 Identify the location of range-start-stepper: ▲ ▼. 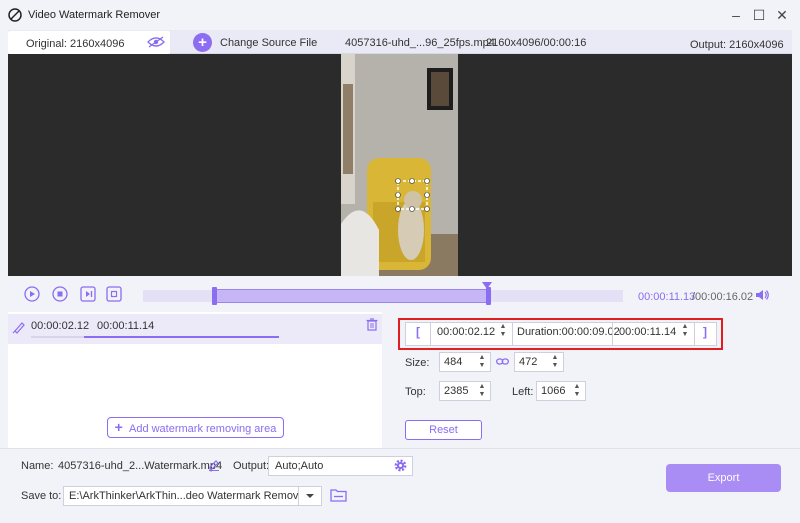
(503, 331).